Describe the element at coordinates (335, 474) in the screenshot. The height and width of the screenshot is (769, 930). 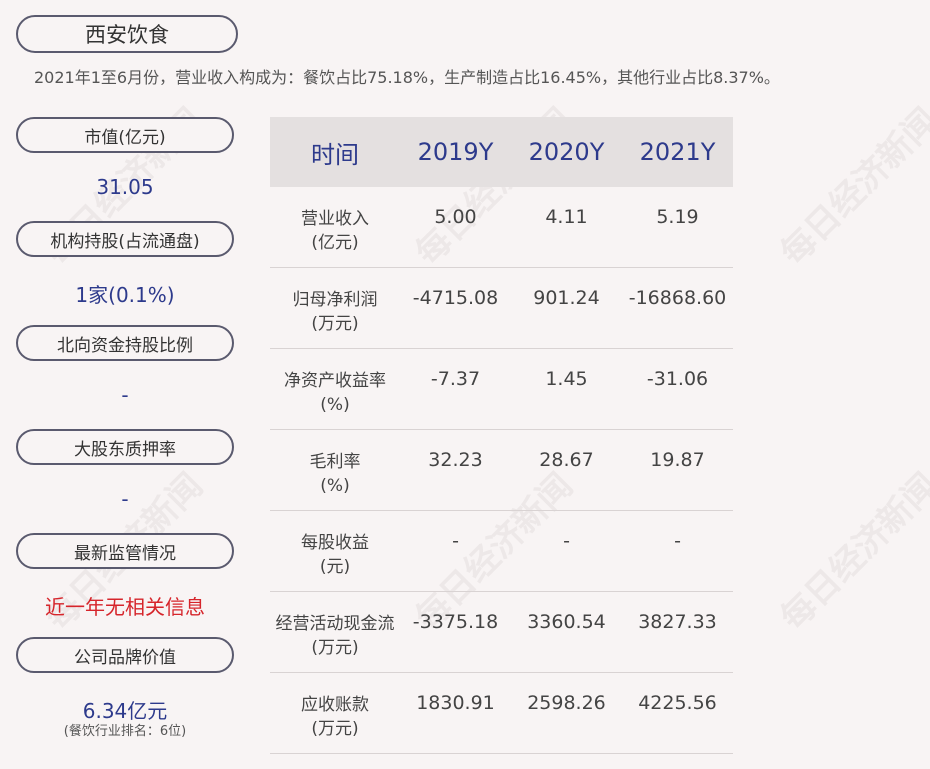
I see `row-label: 毛利率 (%)` at that location.